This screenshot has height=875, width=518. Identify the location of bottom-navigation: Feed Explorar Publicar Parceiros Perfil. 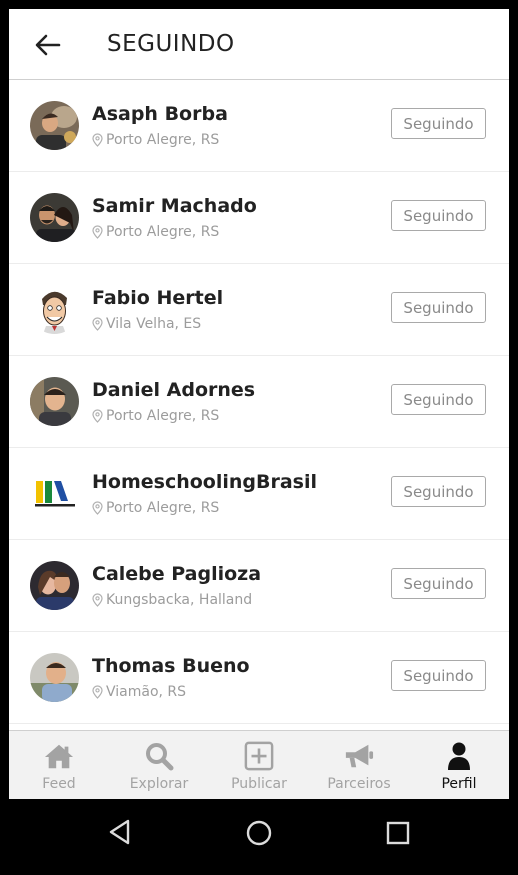
(259, 764).